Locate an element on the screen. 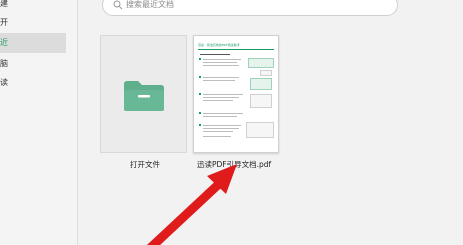 This screenshot has width=463, height=245. search-box: 搜索最近文档 is located at coordinates (250, 8).